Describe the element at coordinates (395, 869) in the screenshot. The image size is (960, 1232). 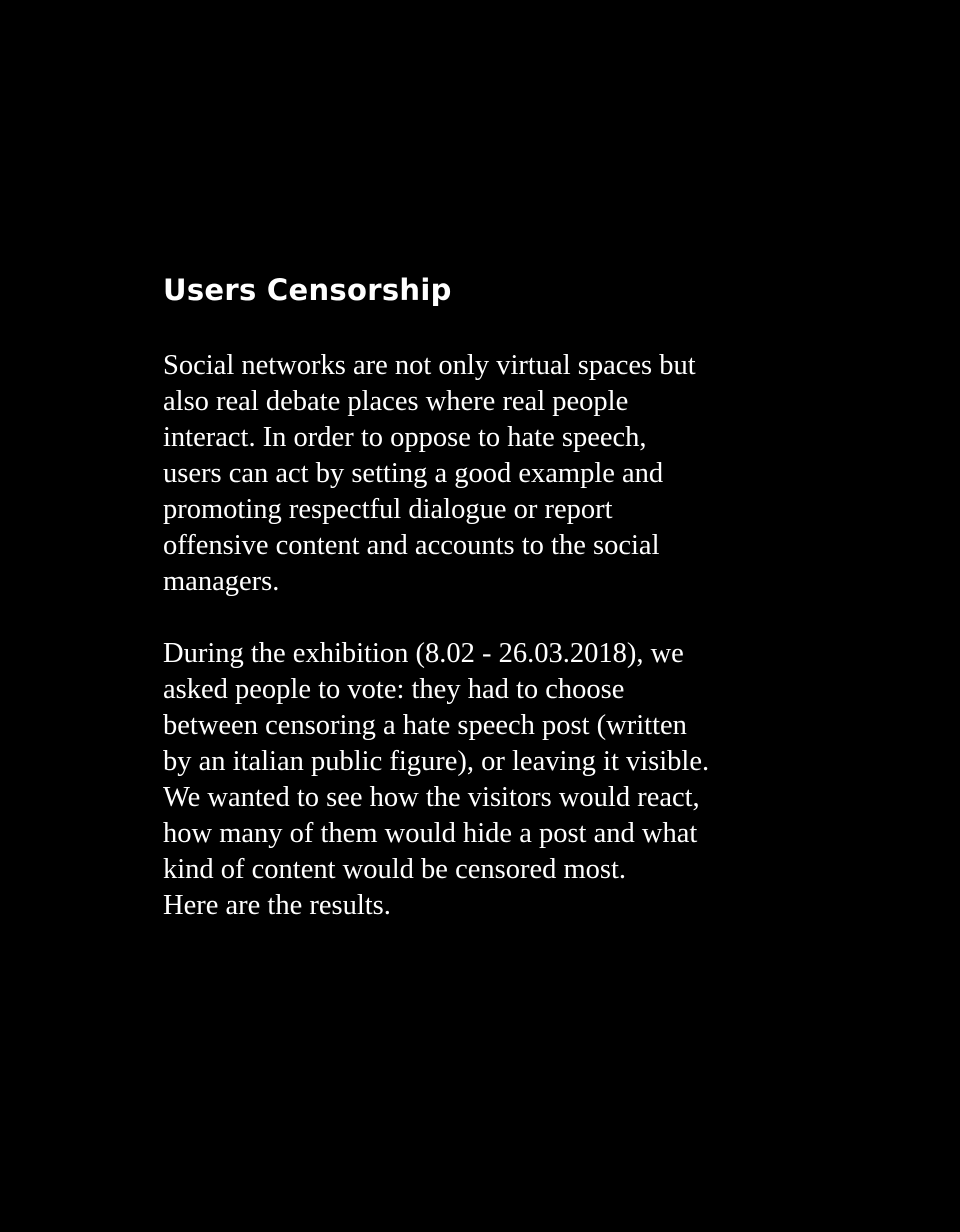
I see `paragraph-line: kind of content would be censored most.` at that location.